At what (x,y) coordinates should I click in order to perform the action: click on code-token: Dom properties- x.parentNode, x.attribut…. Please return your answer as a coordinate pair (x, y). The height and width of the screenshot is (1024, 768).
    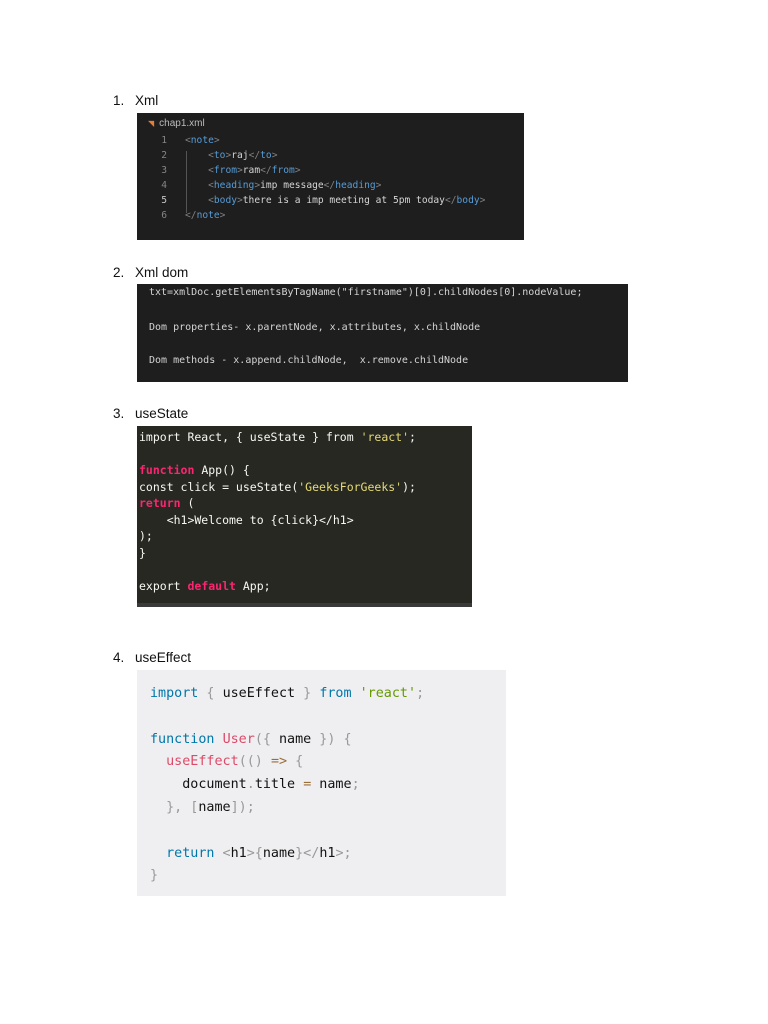
    Looking at the image, I should click on (315, 327).